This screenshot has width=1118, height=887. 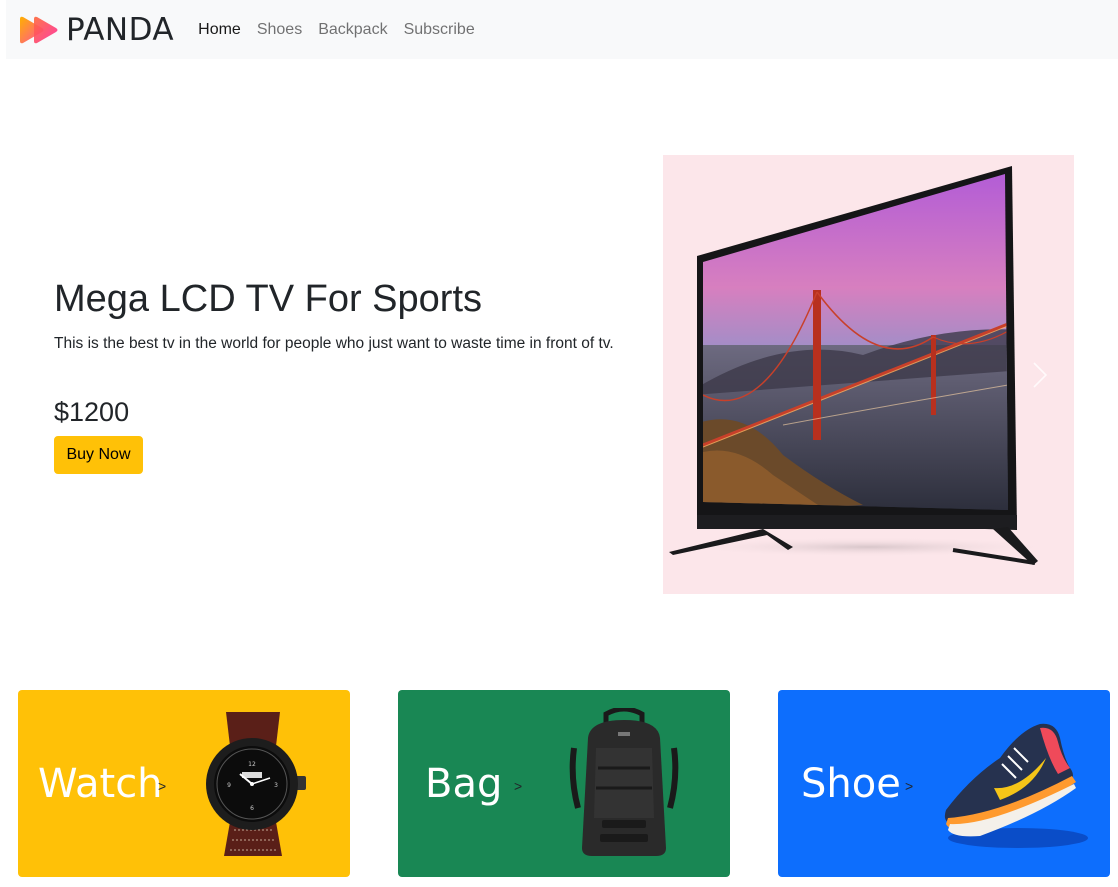 What do you see at coordinates (464, 784) in the screenshot?
I see `category-label: Bag` at bounding box center [464, 784].